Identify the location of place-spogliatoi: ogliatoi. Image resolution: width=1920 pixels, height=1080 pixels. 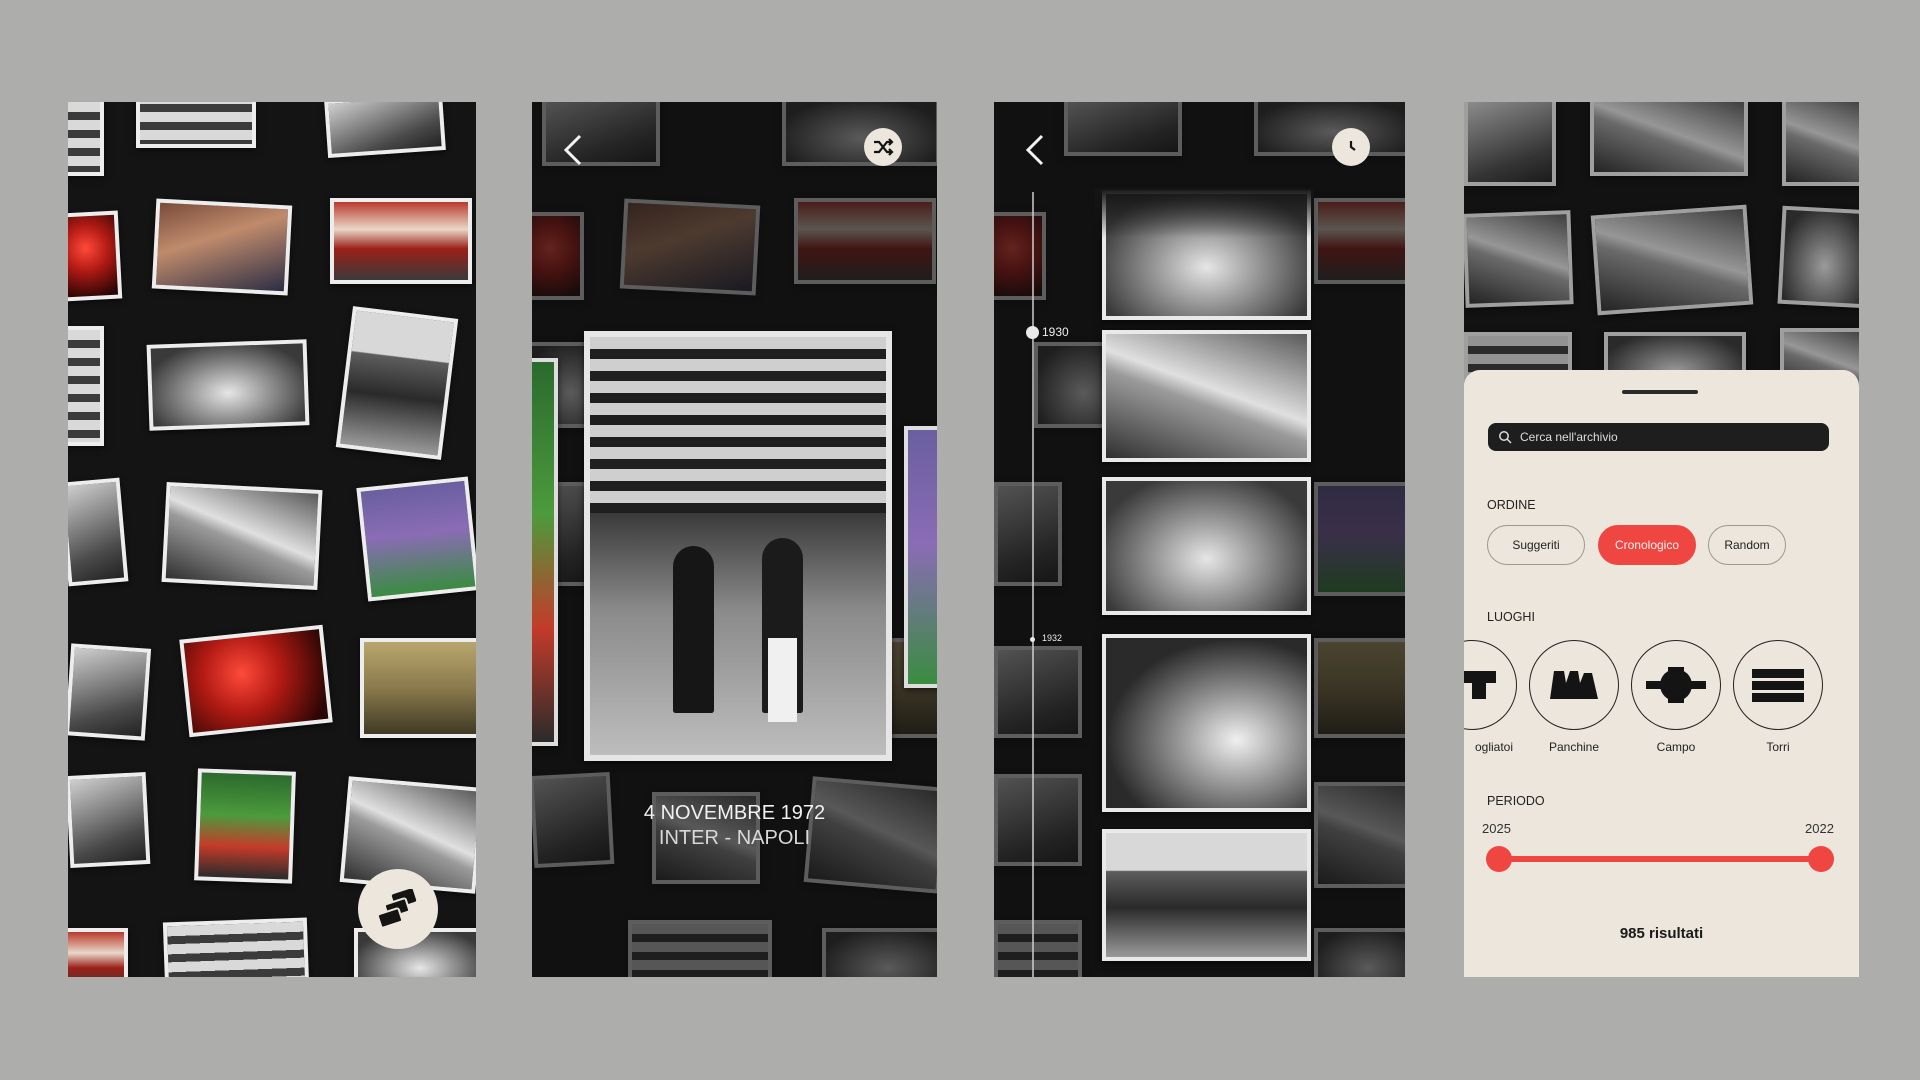
(1490, 697).